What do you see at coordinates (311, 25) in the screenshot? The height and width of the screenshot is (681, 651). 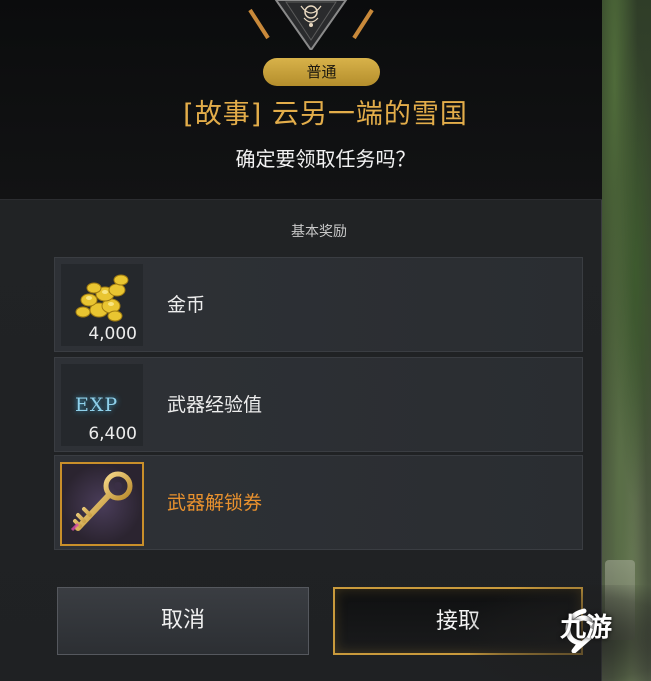 I see `ornament-emblem-icon` at bounding box center [311, 25].